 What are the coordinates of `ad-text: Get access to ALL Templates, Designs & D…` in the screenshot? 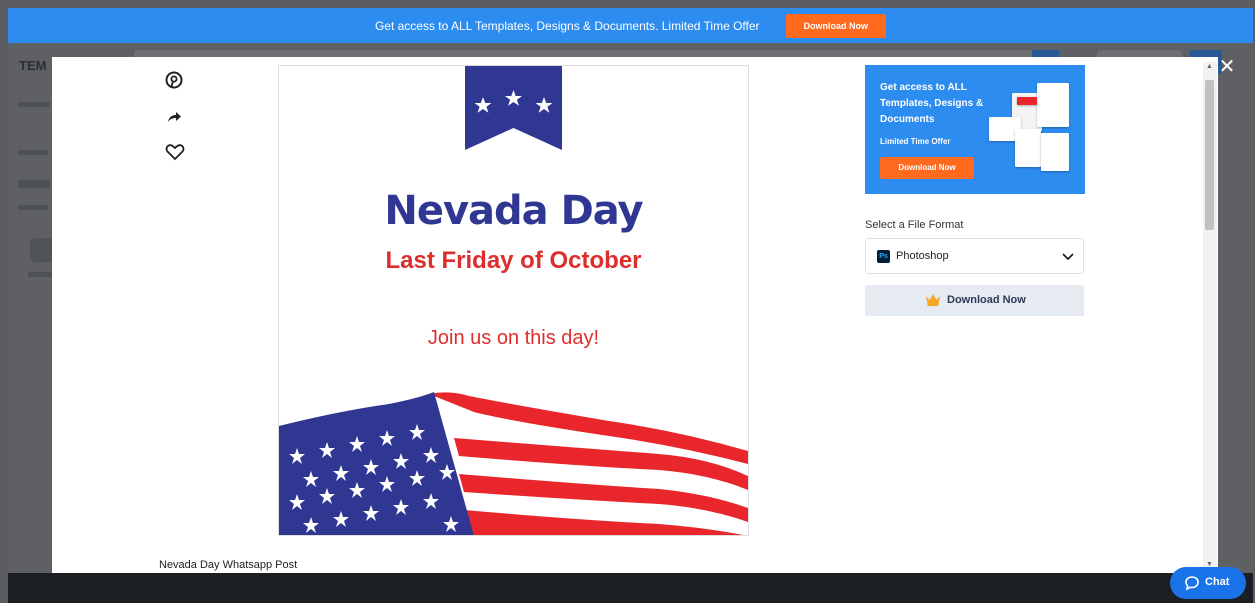 It's located at (932, 103).